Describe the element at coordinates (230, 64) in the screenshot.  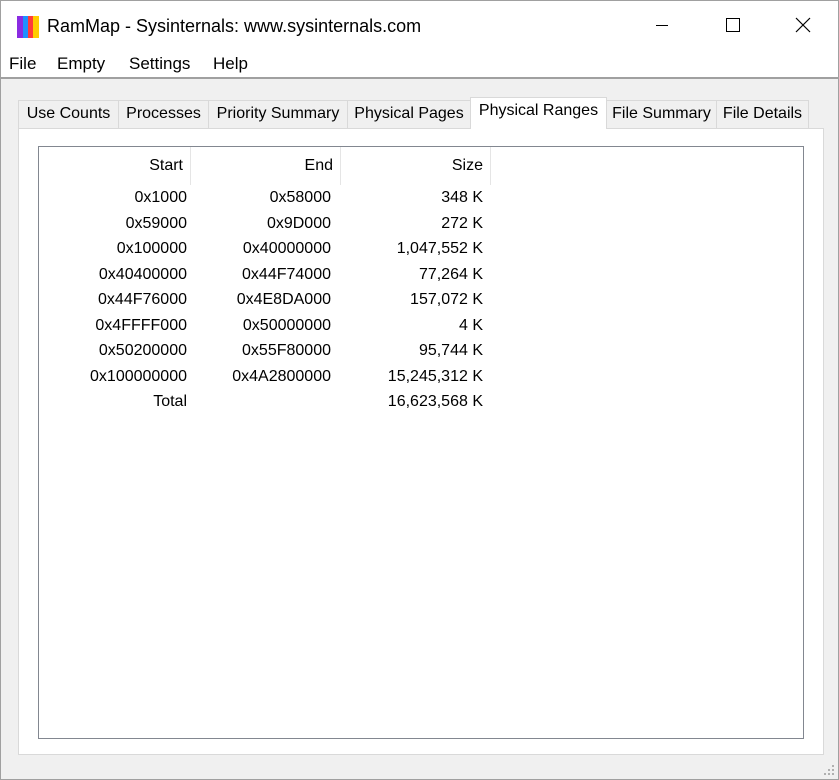
I see `menu-help: Help` at that location.